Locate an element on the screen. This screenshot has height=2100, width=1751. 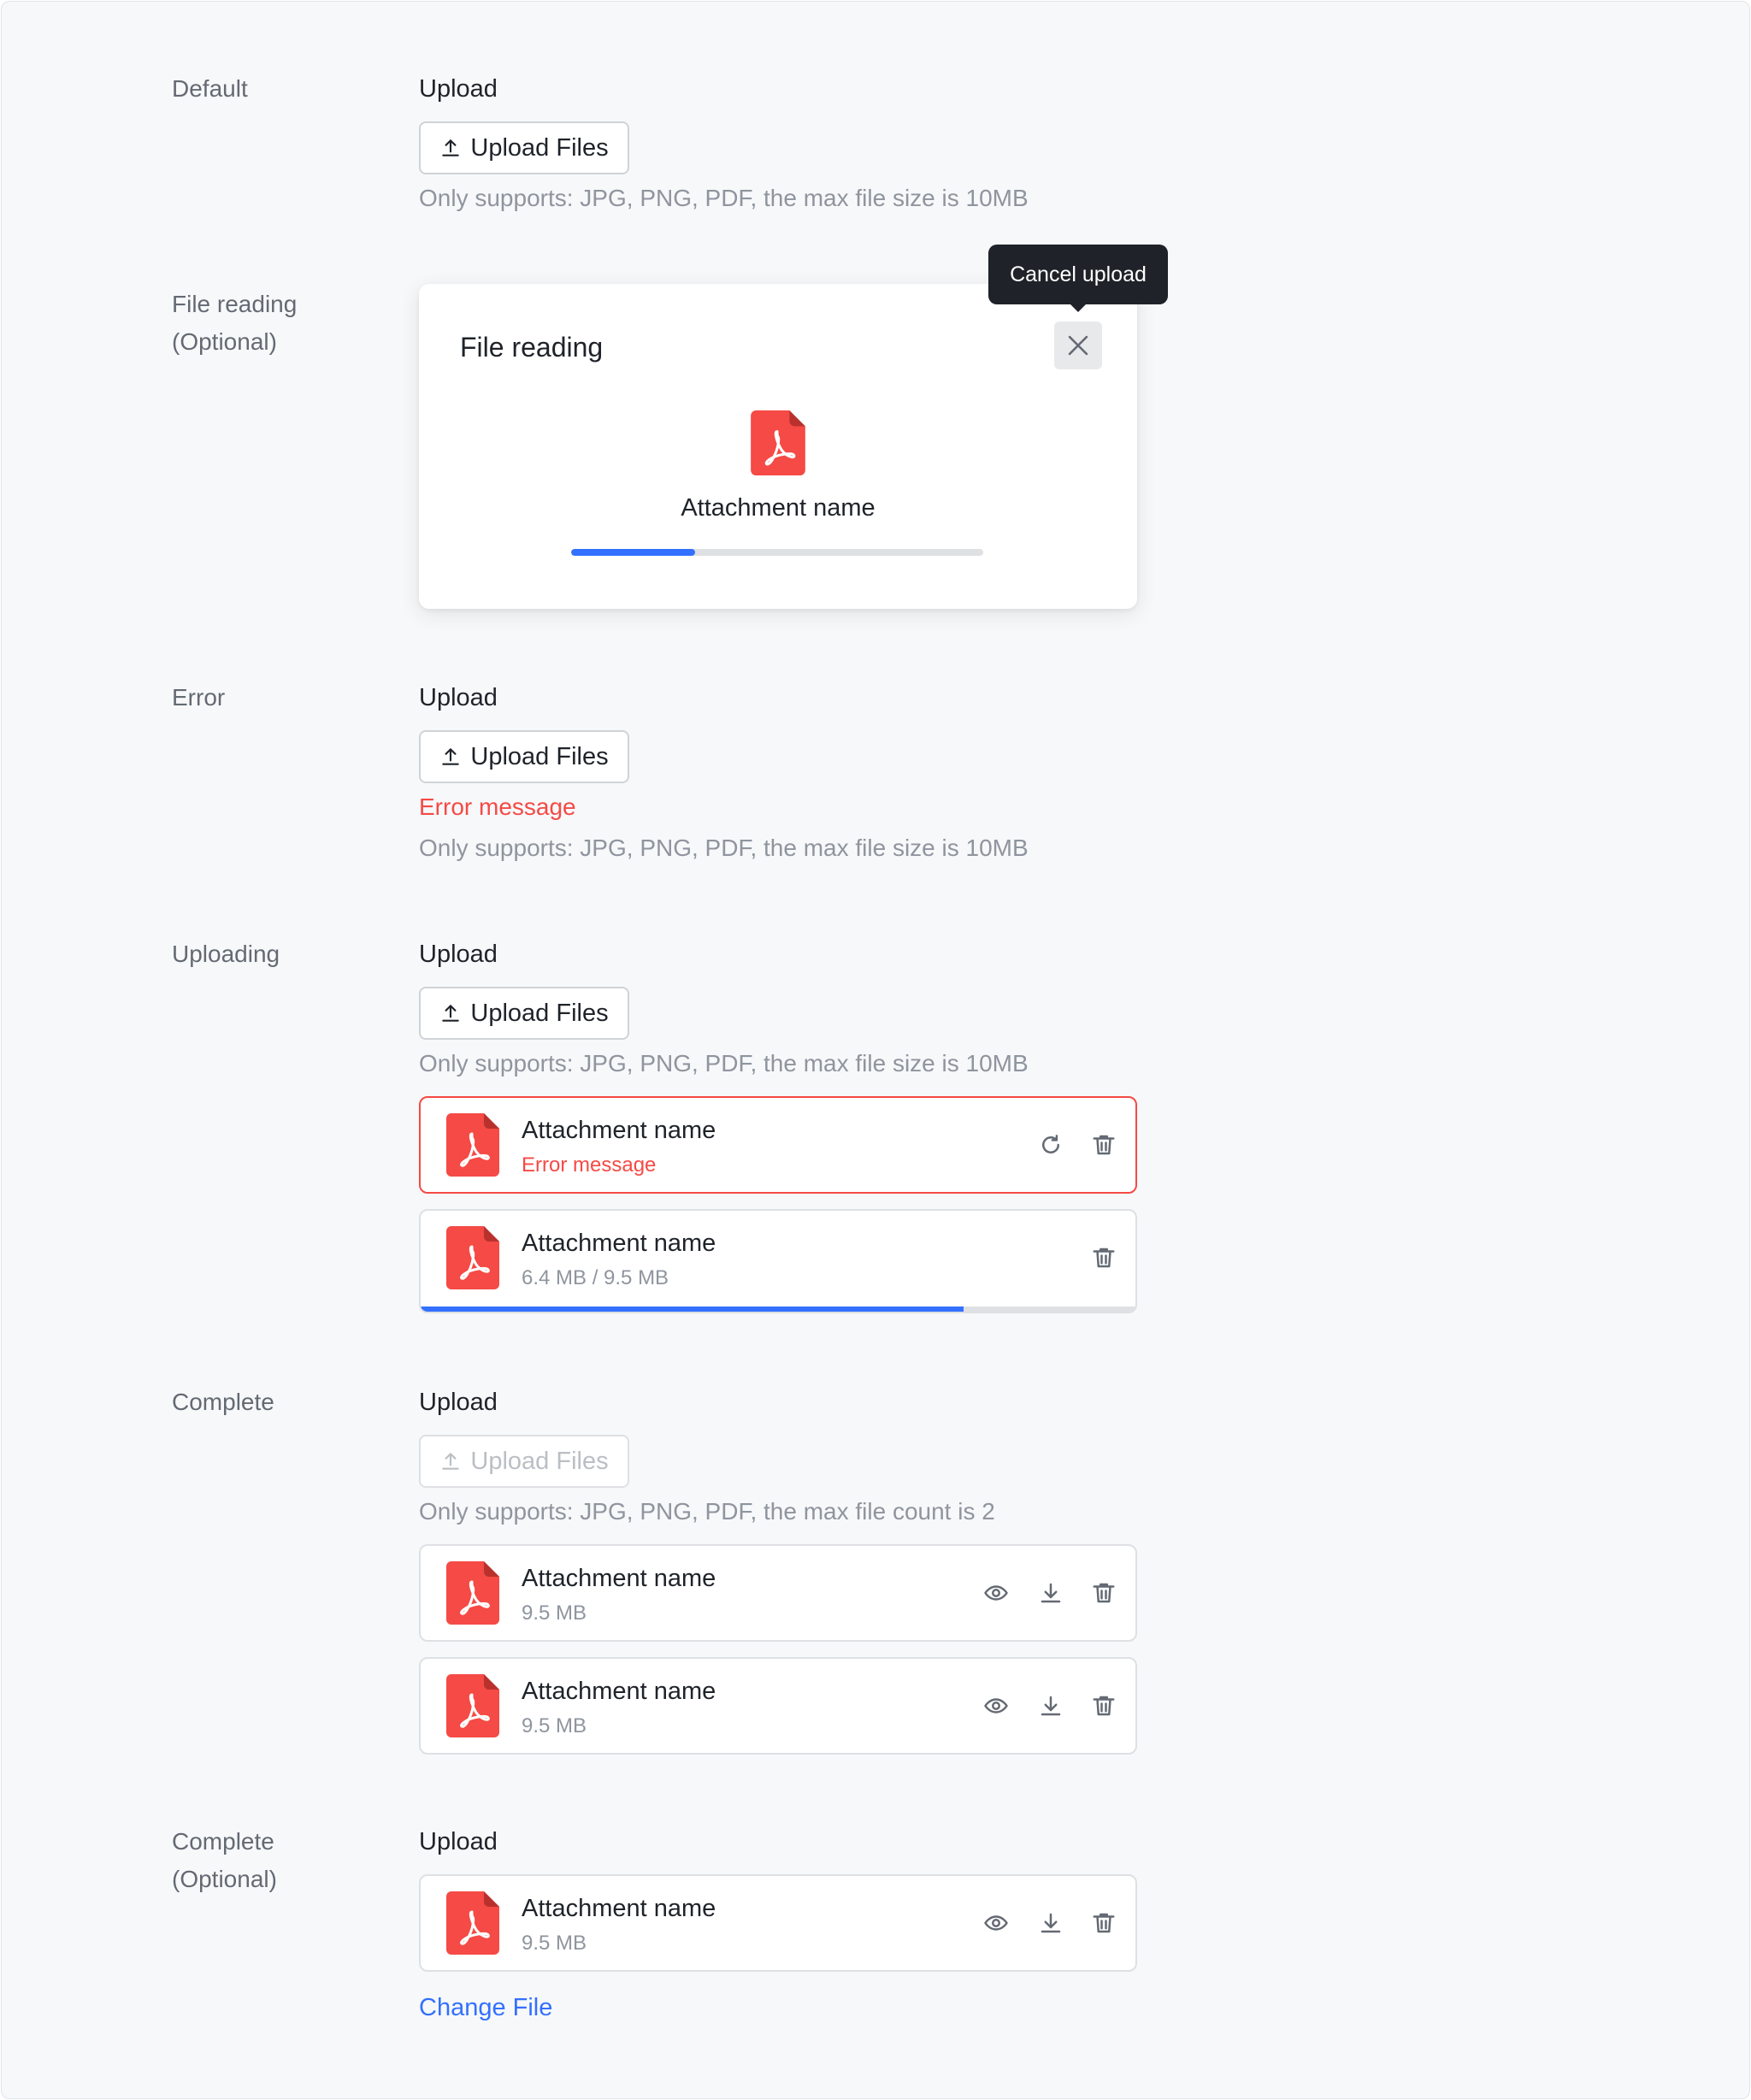
file-reading-dialog: File reading Attachment name is located at coordinates (778, 447).